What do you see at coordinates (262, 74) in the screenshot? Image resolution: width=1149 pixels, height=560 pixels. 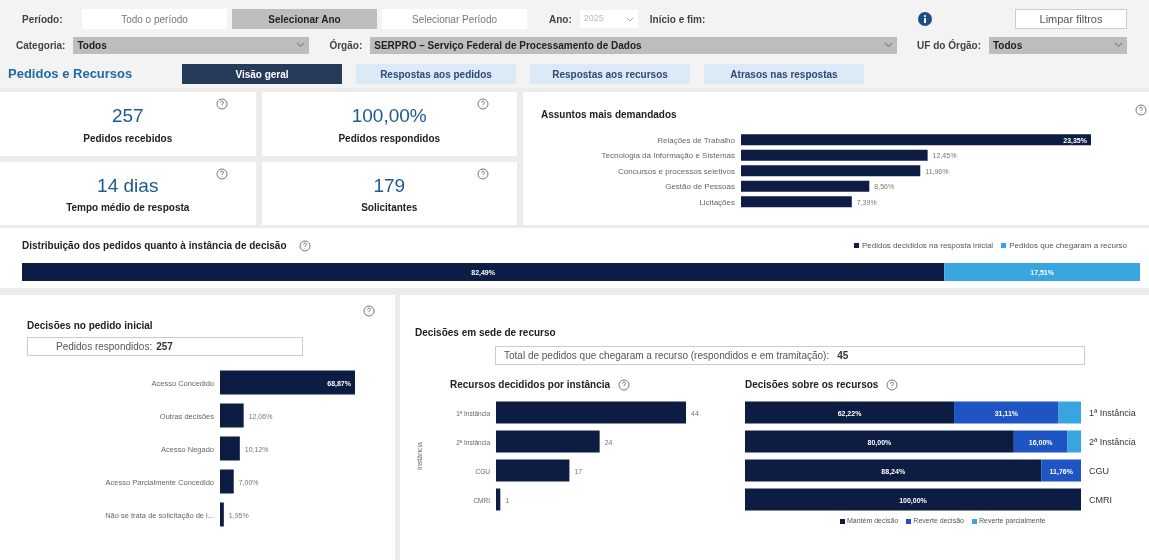 I see `view-tab: Visão geral` at bounding box center [262, 74].